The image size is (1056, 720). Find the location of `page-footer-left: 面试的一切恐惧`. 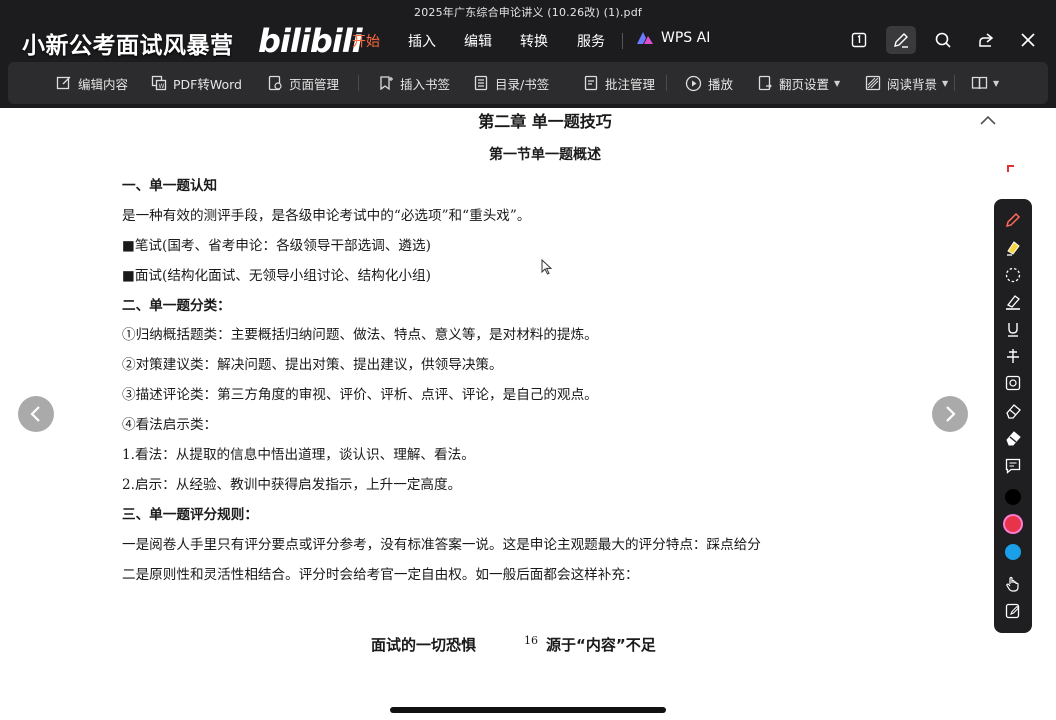

page-footer-left: 面试的一切恐惧 is located at coordinates (424, 645).